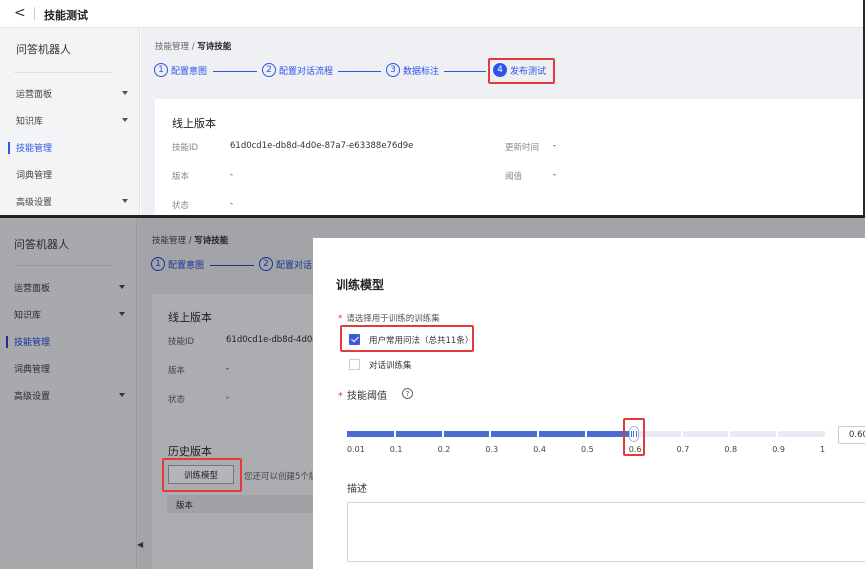  What do you see at coordinates (185, 506) in the screenshot?
I see `column-header-version: 版本` at bounding box center [185, 506].